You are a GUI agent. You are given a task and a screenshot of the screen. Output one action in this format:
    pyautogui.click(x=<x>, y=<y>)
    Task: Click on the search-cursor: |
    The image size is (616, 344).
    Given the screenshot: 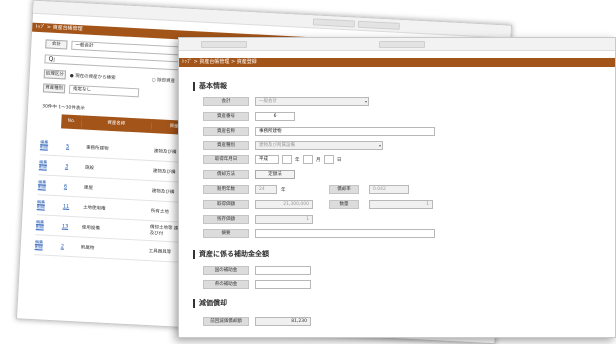 What is the action you would take?
    pyautogui.click(x=54, y=60)
    